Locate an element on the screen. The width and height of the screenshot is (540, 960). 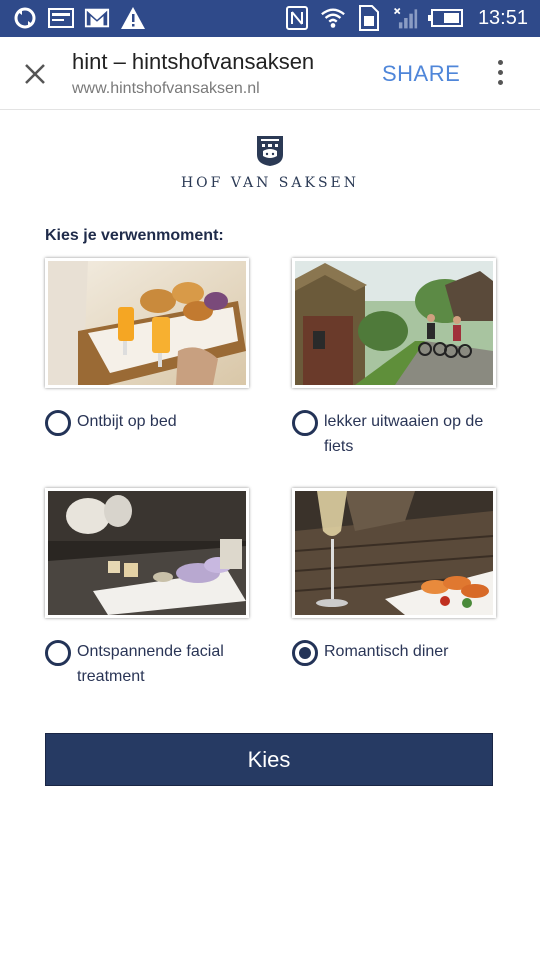
status-bar: 13:51 is located at coordinates (270, 18).